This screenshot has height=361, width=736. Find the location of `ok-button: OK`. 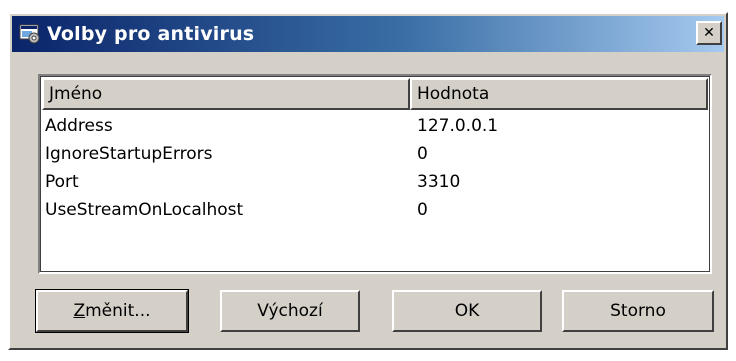

ok-button: OK is located at coordinates (467, 311).